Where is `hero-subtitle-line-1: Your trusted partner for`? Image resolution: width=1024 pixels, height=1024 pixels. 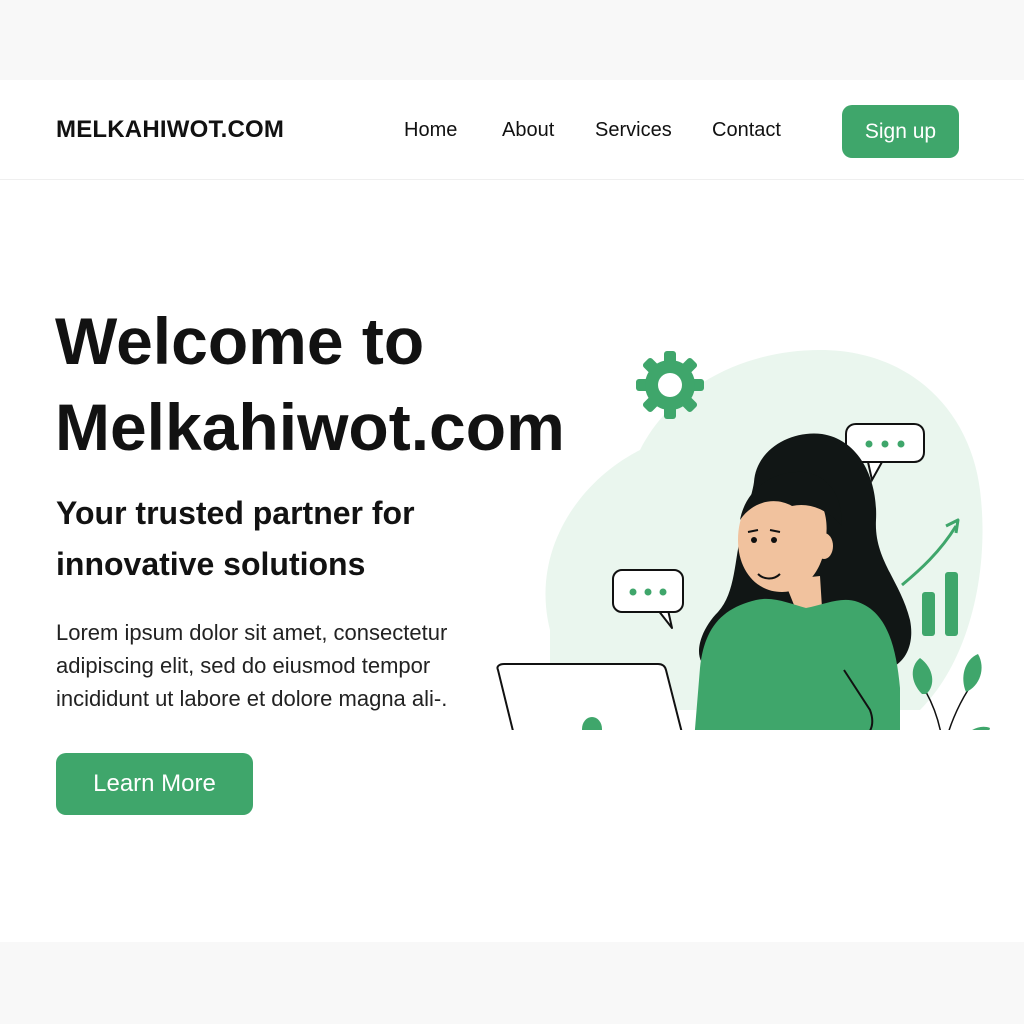 hero-subtitle-line-1: Your trusted partner for is located at coordinates (235, 513).